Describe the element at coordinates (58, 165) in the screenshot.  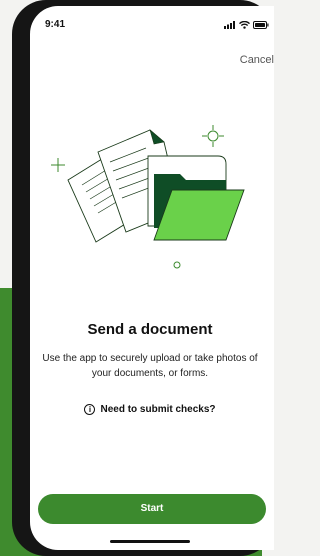
I see `plus-sparkle-icon` at that location.